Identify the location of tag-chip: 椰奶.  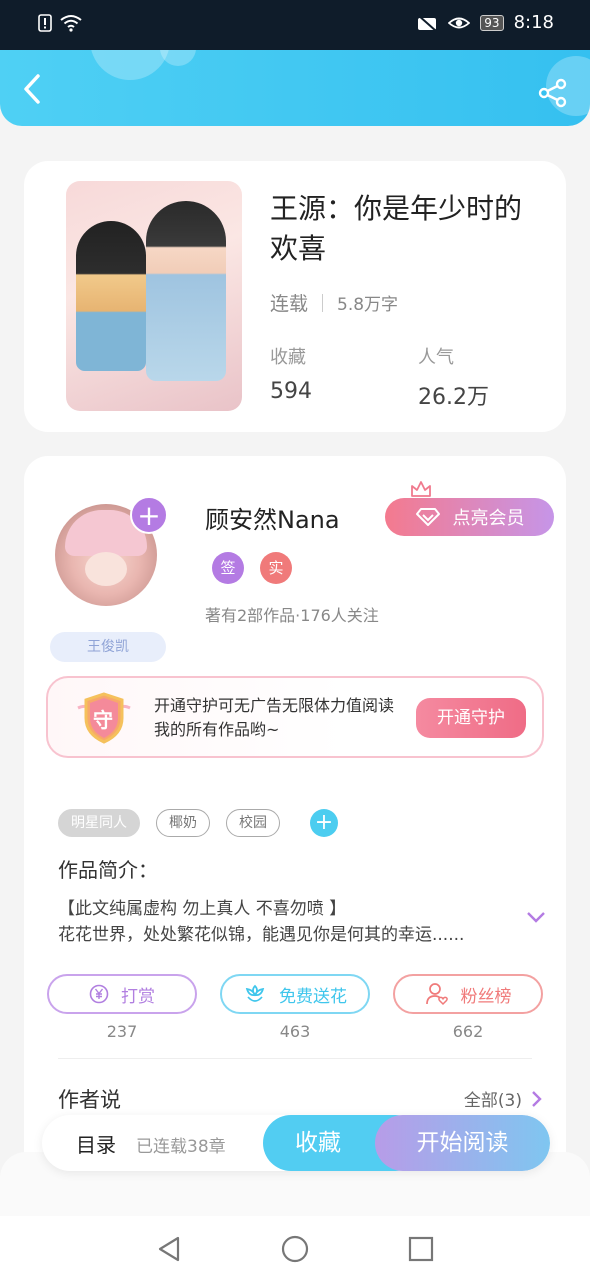
(183, 823).